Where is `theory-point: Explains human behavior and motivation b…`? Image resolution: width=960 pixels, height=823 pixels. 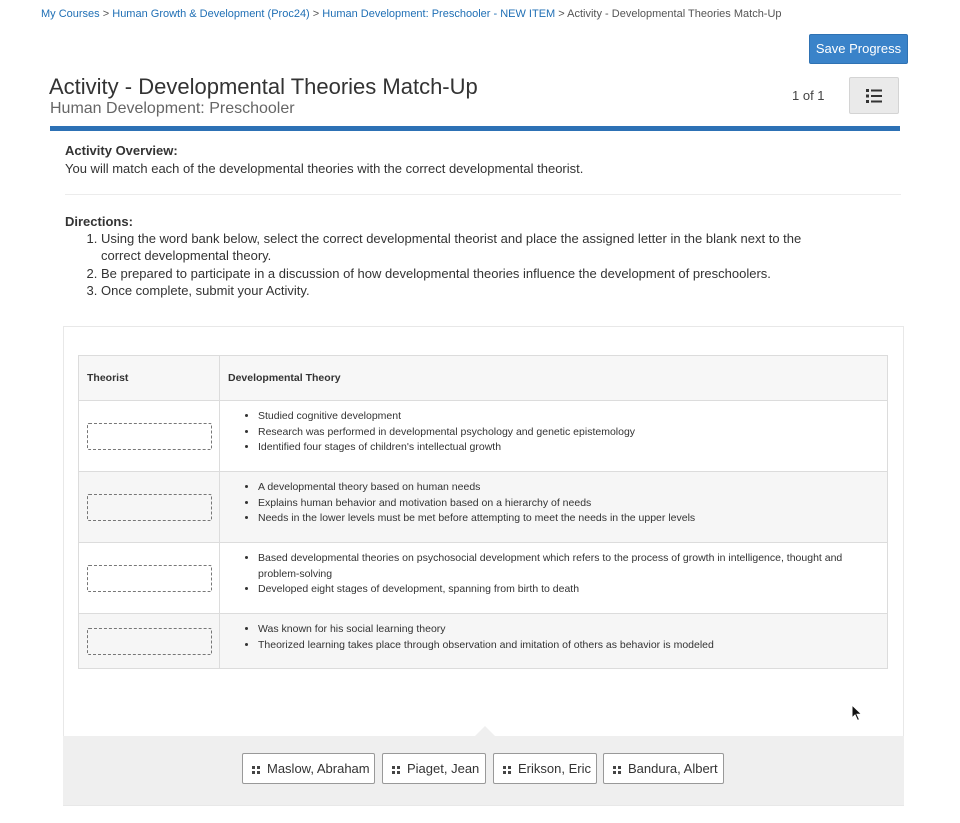 theory-point: Explains human behavior and motivation b… is located at coordinates (572, 504).